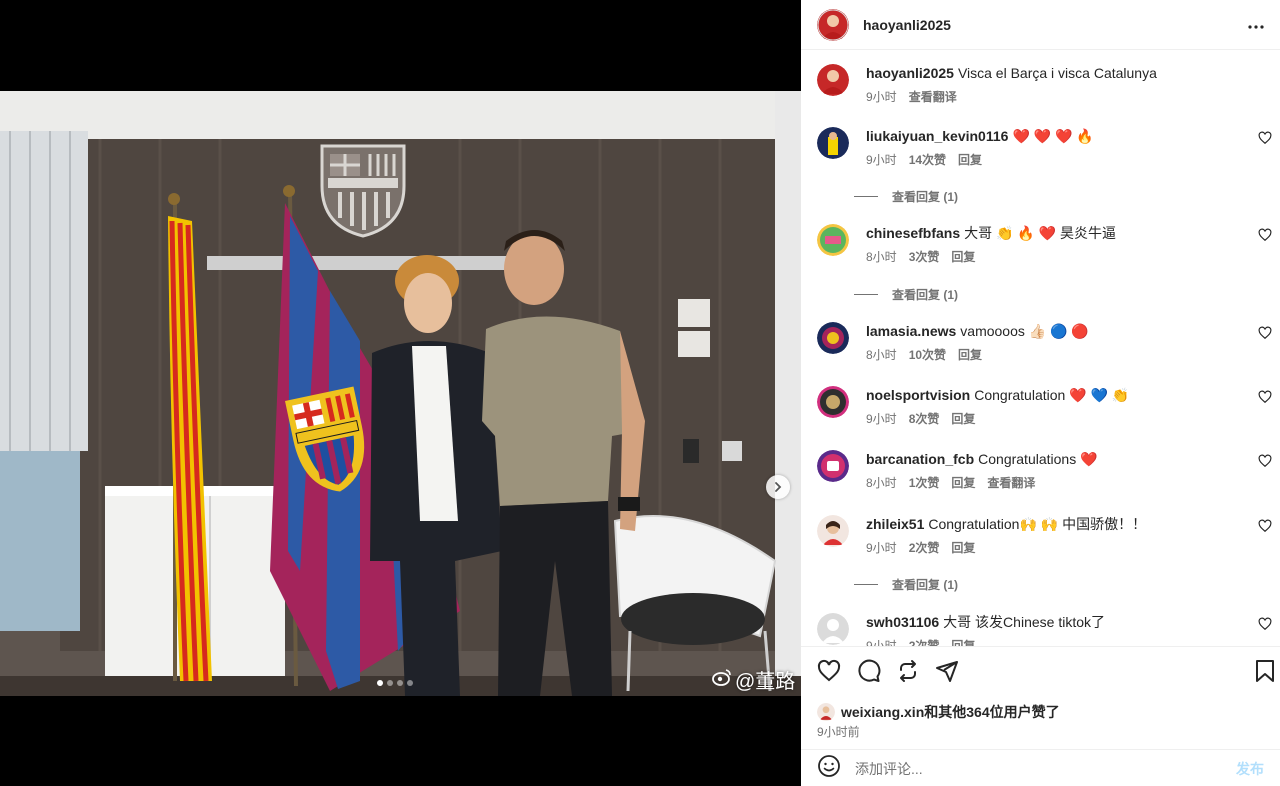  I want to click on comment-text: 大哥 该发Chinese tiktok了, so click(1024, 622).